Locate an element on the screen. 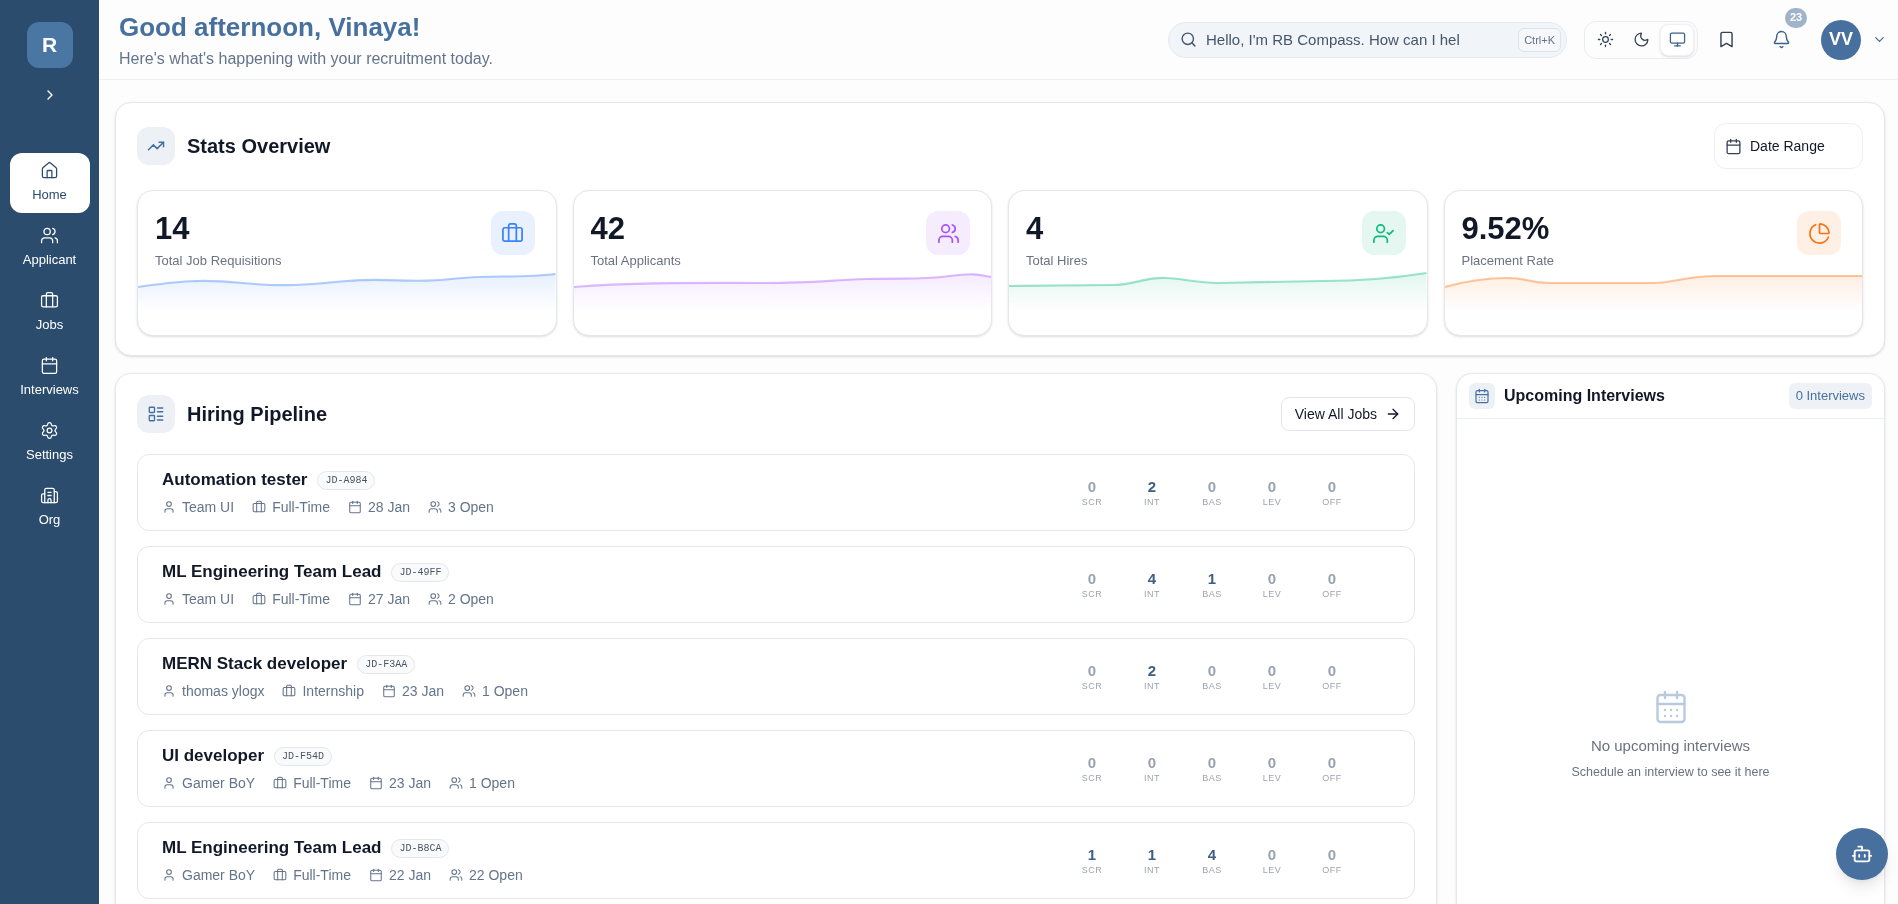 This screenshot has height=904, width=1898. job-type: Internship is located at coordinates (333, 691).